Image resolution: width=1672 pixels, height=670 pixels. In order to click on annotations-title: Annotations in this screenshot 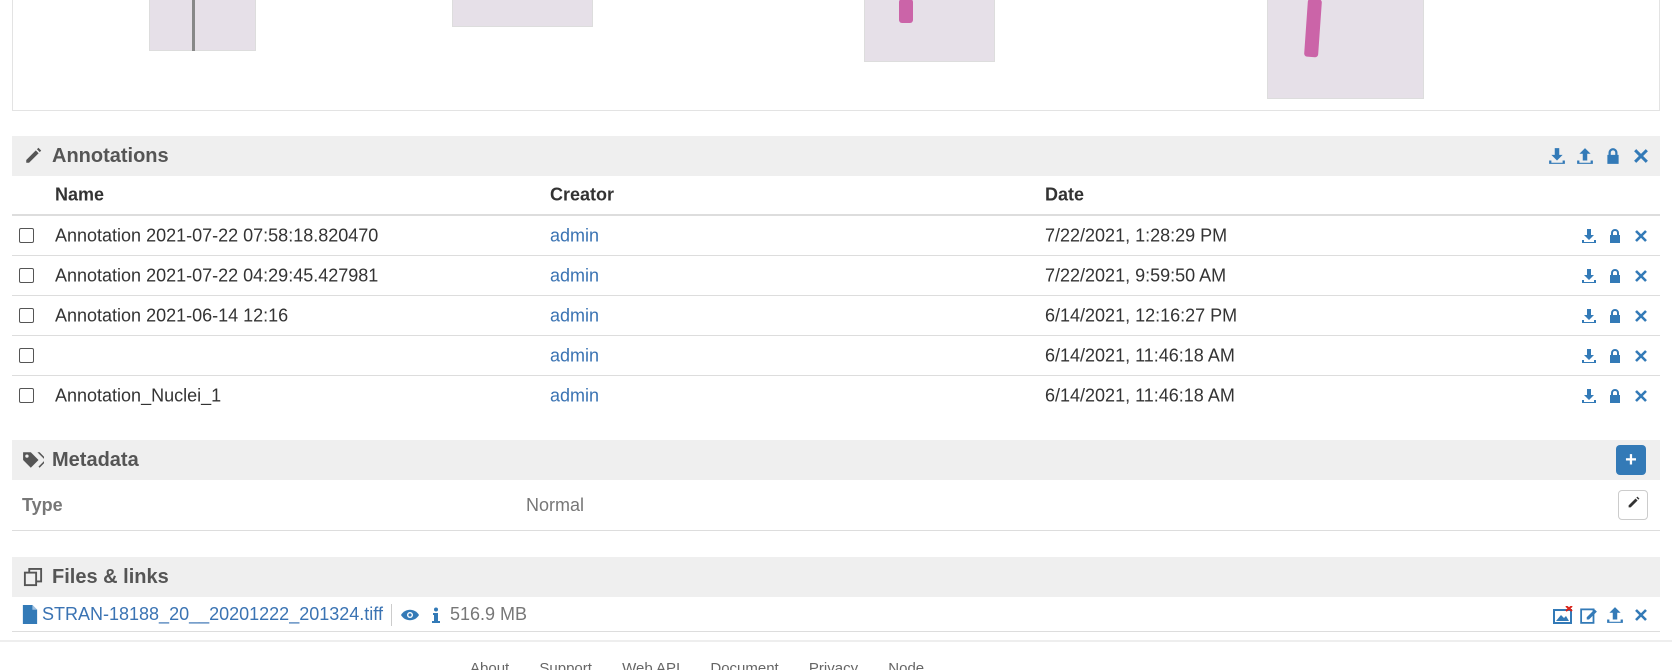, I will do `click(110, 155)`.